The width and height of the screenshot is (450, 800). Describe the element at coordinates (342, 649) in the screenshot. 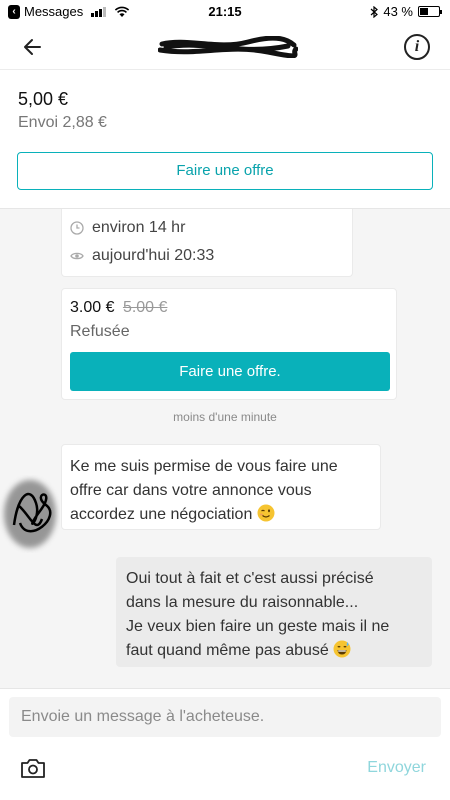

I see `grinning-sweat-face-icon` at that location.